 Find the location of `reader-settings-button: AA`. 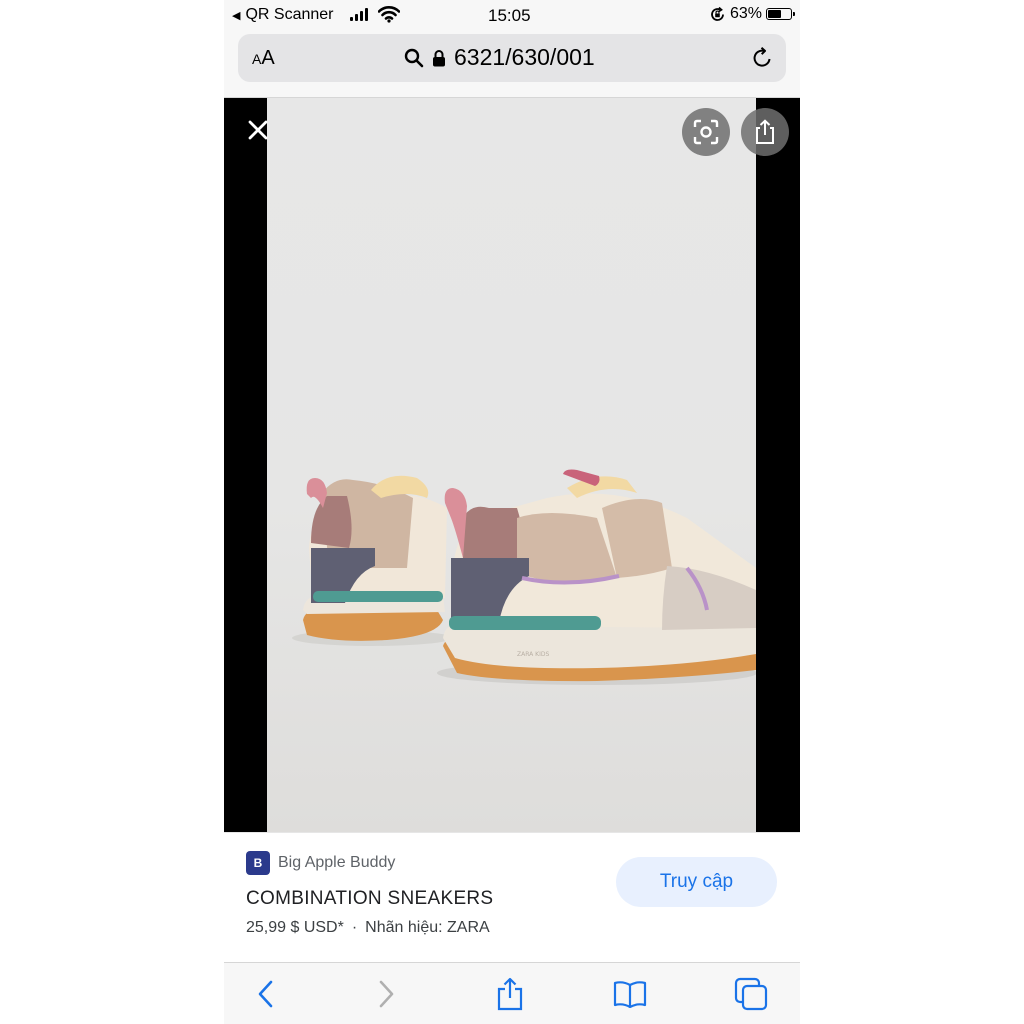

reader-settings-button: AA is located at coordinates (263, 58).